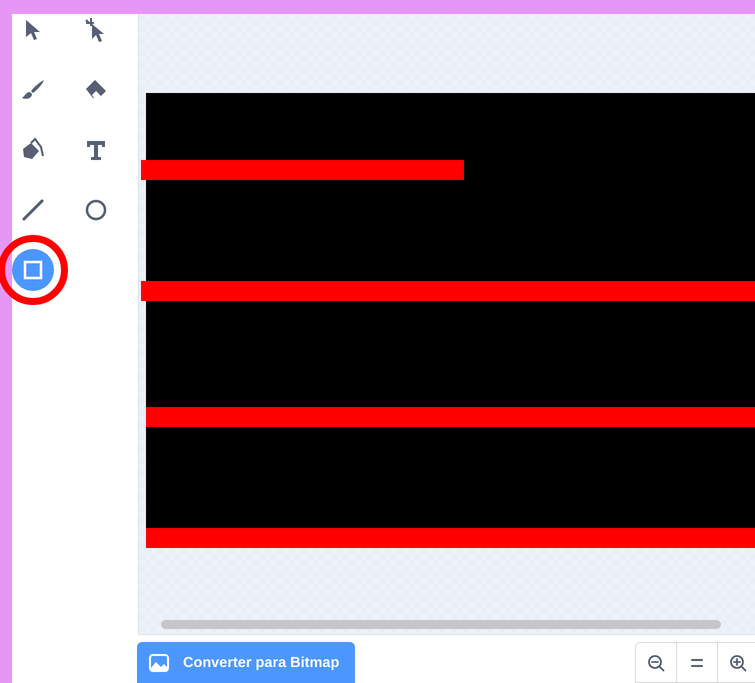 The image size is (755, 683). I want to click on zoom-in-icon, so click(738, 663).